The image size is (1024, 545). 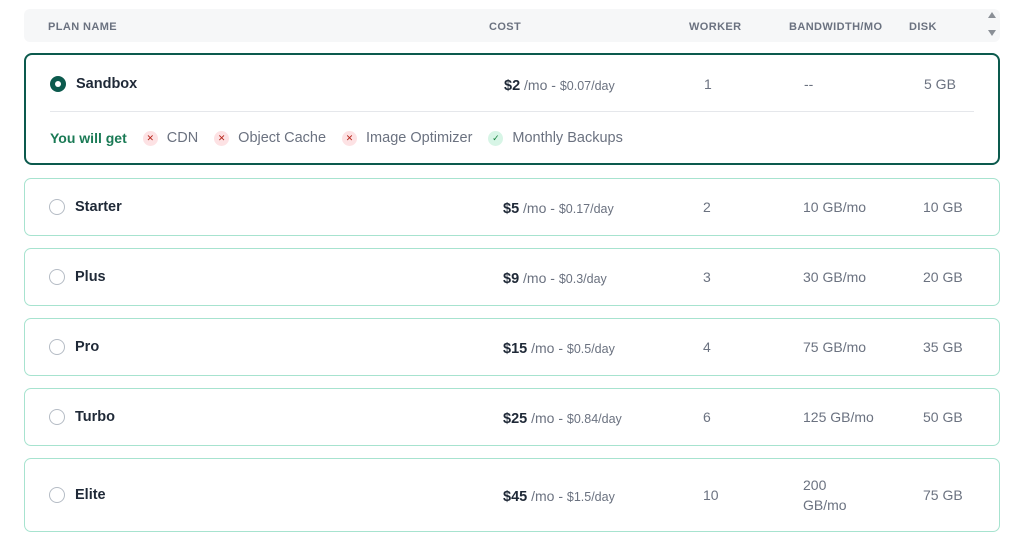 What do you see at coordinates (809, 84) in the screenshot?
I see `plan-bandwidth: --` at bounding box center [809, 84].